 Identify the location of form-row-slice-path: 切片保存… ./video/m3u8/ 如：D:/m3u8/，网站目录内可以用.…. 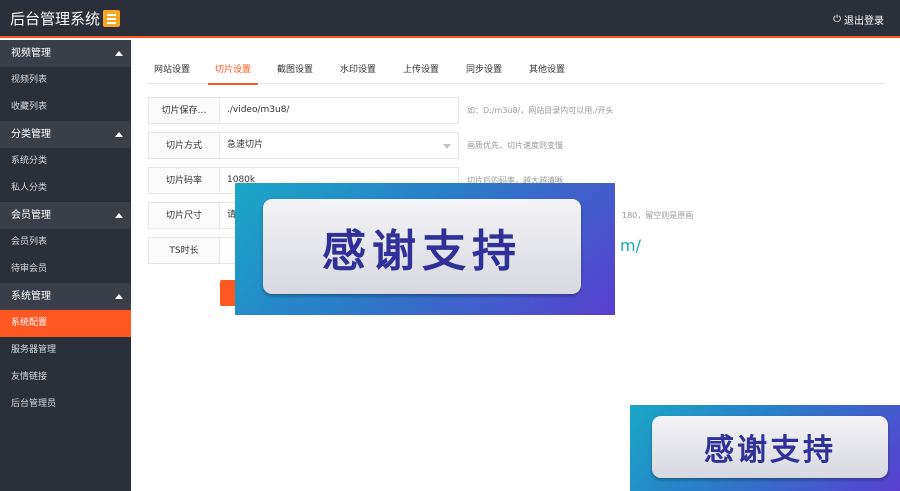
(381, 110).